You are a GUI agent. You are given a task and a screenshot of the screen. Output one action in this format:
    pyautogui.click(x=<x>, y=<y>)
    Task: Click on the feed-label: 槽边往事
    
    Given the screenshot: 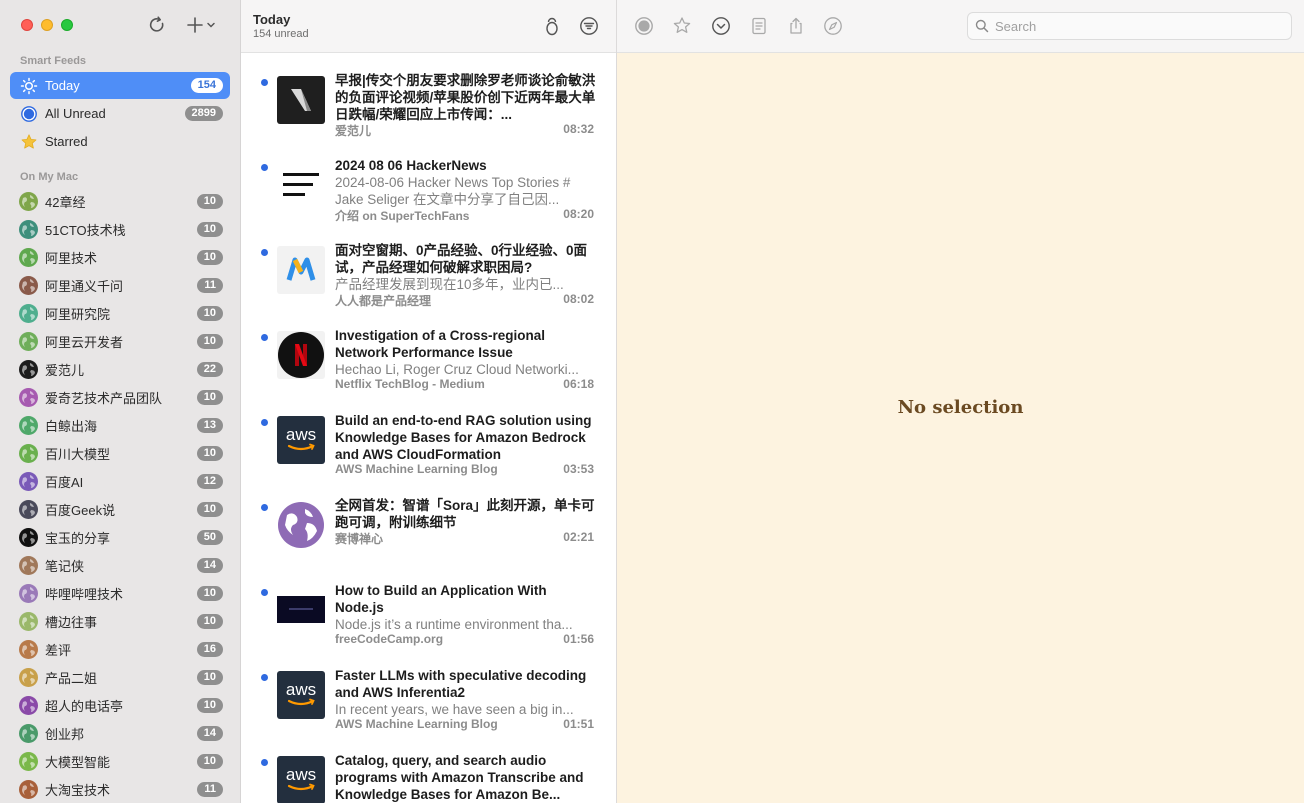 What is the action you would take?
    pyautogui.click(x=71, y=622)
    